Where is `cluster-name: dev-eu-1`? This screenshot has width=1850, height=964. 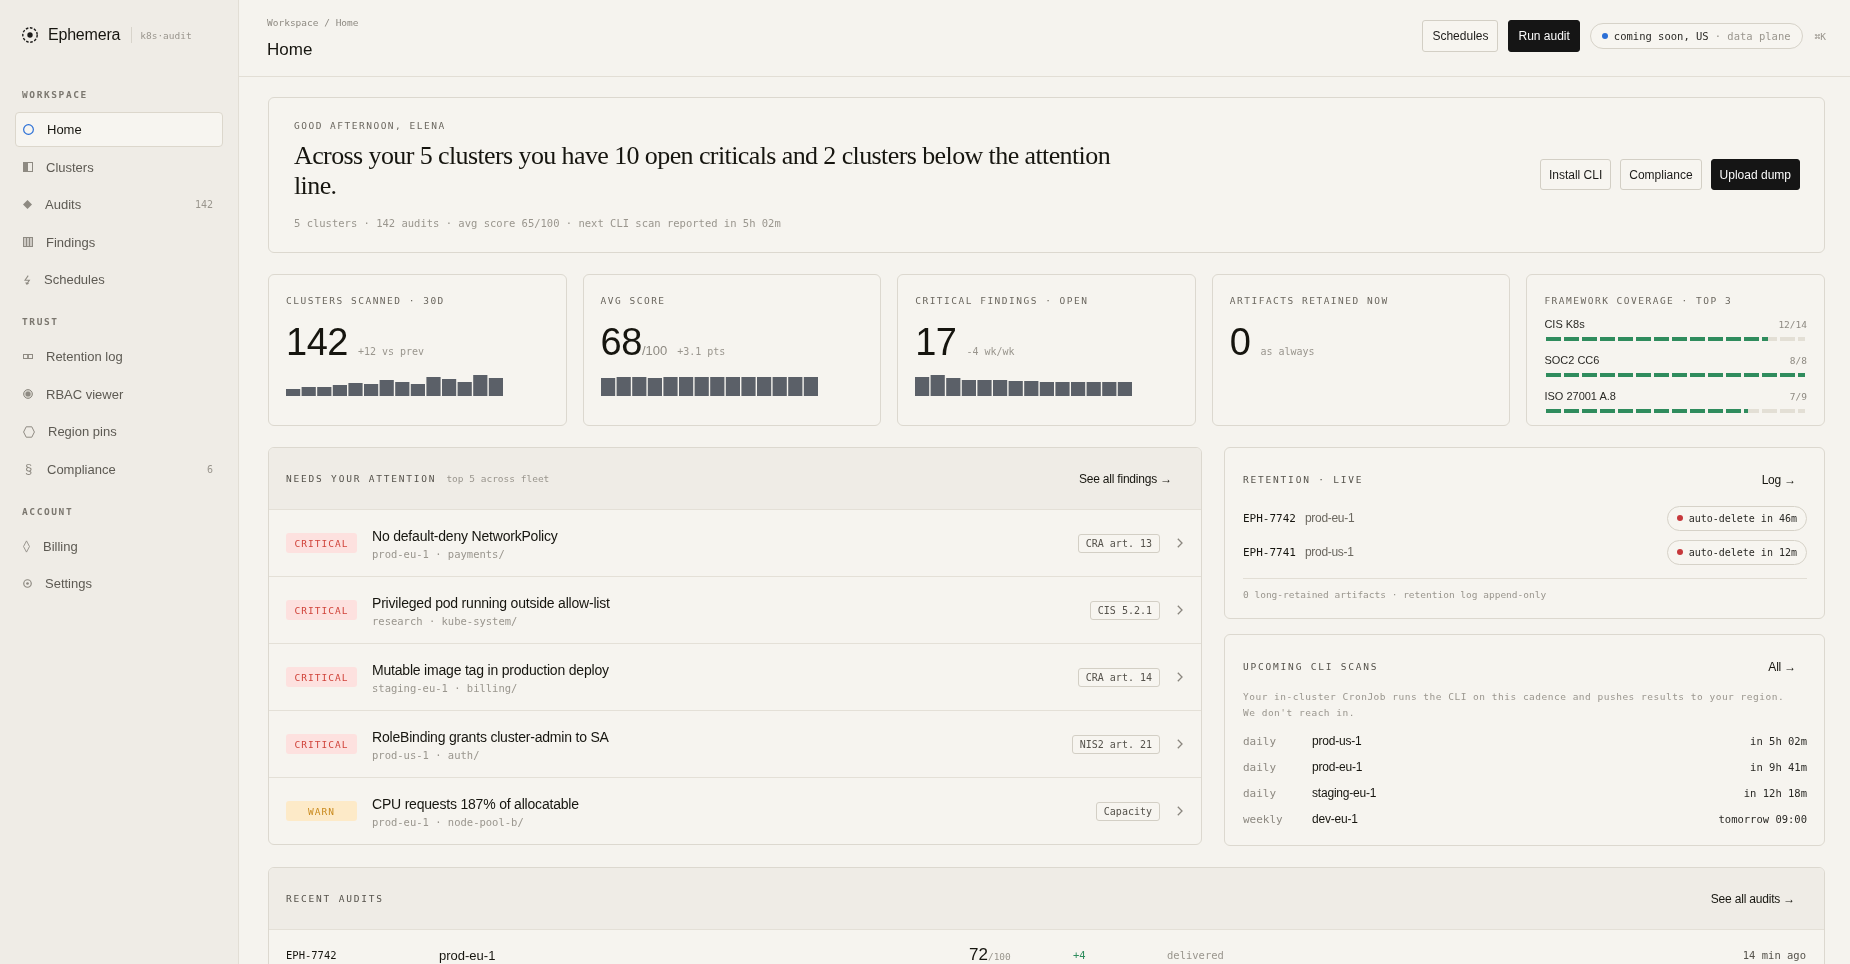 cluster-name: dev-eu-1 is located at coordinates (1335, 819).